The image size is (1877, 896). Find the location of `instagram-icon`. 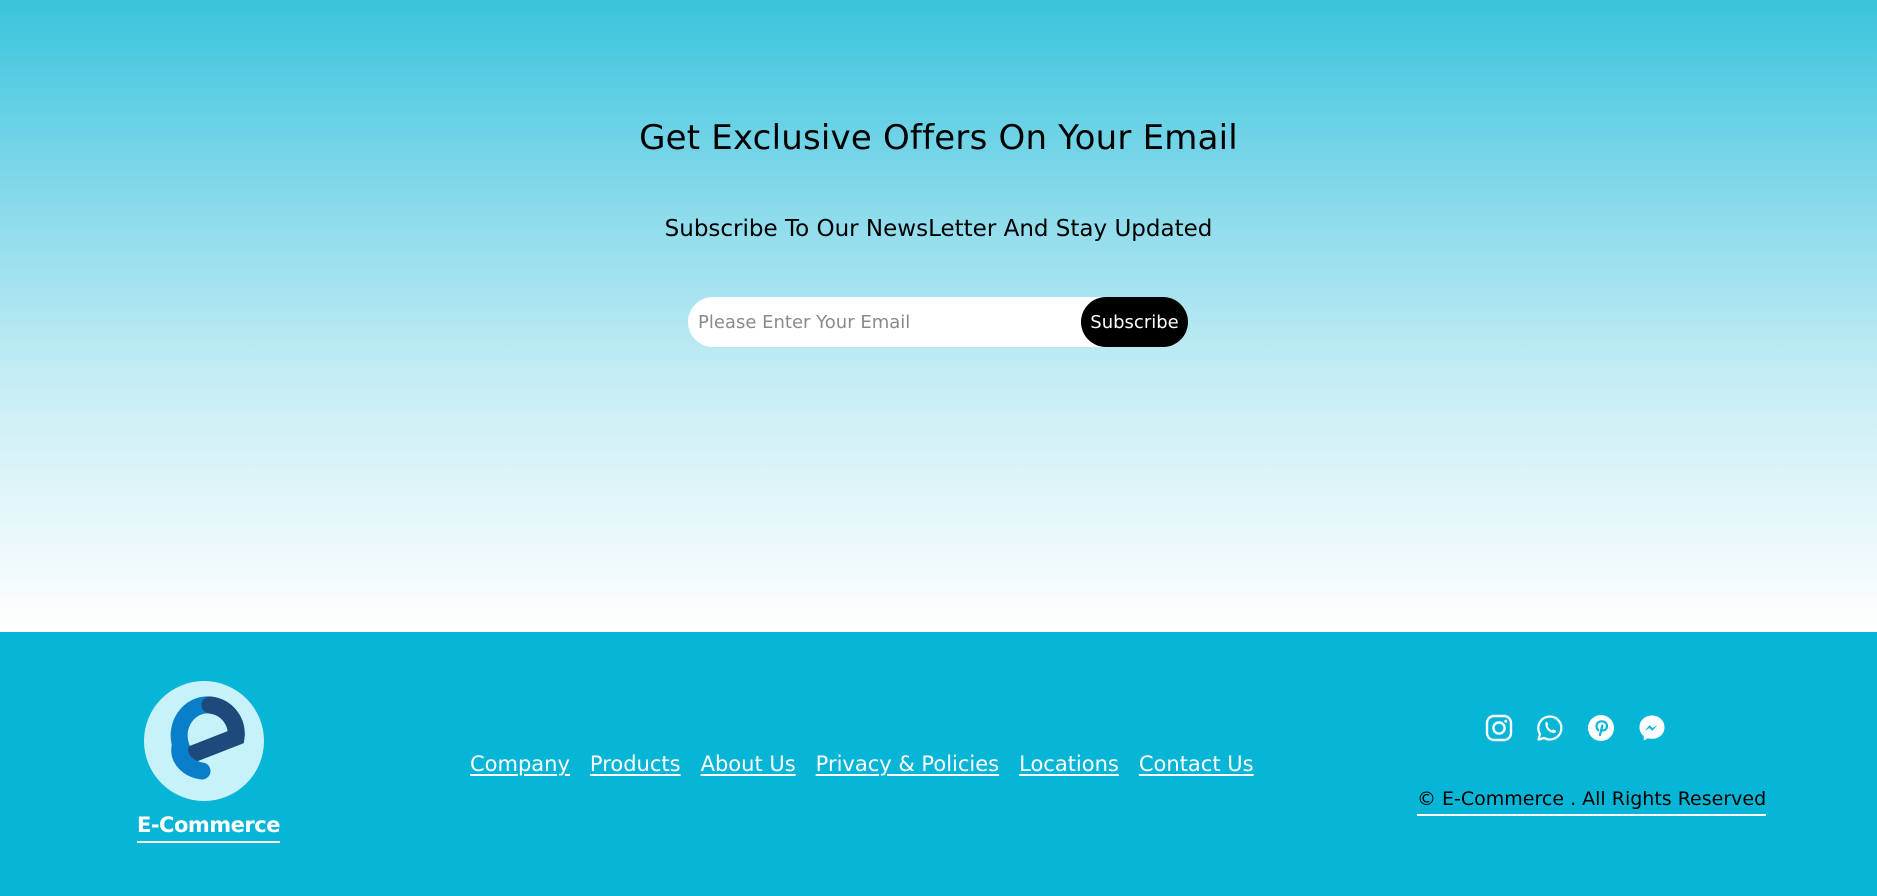

instagram-icon is located at coordinates (1499, 728).